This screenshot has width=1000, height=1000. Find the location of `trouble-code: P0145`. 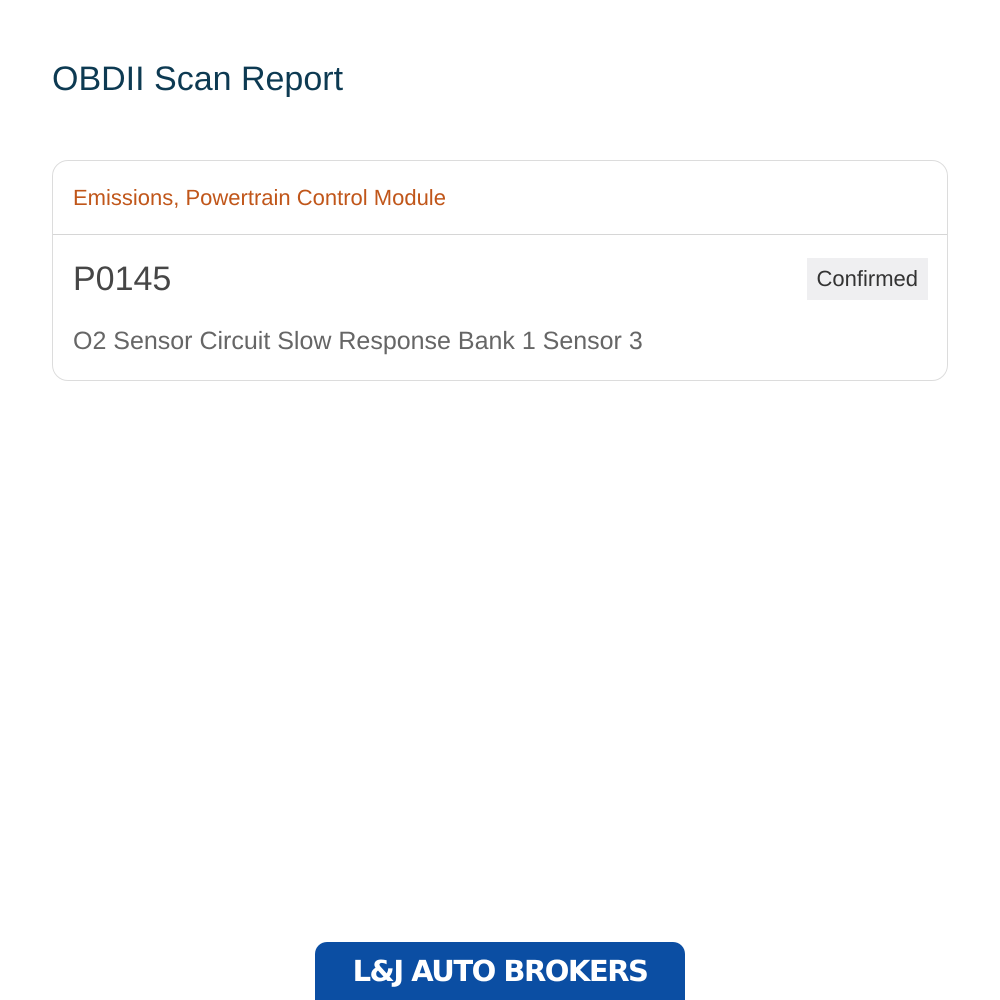

trouble-code: P0145 is located at coordinates (122, 279).